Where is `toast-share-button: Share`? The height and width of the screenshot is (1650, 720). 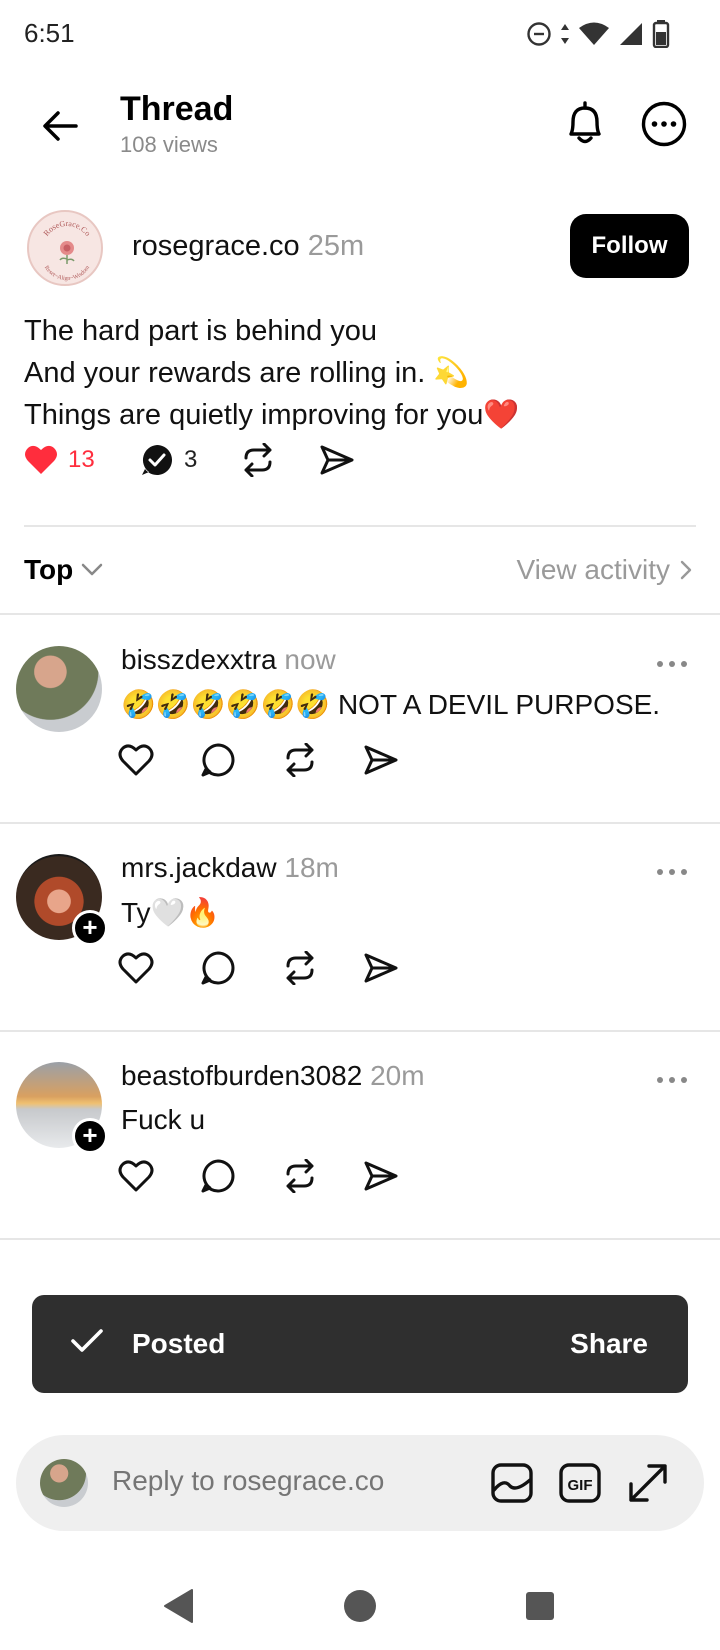 toast-share-button: Share is located at coordinates (609, 1344).